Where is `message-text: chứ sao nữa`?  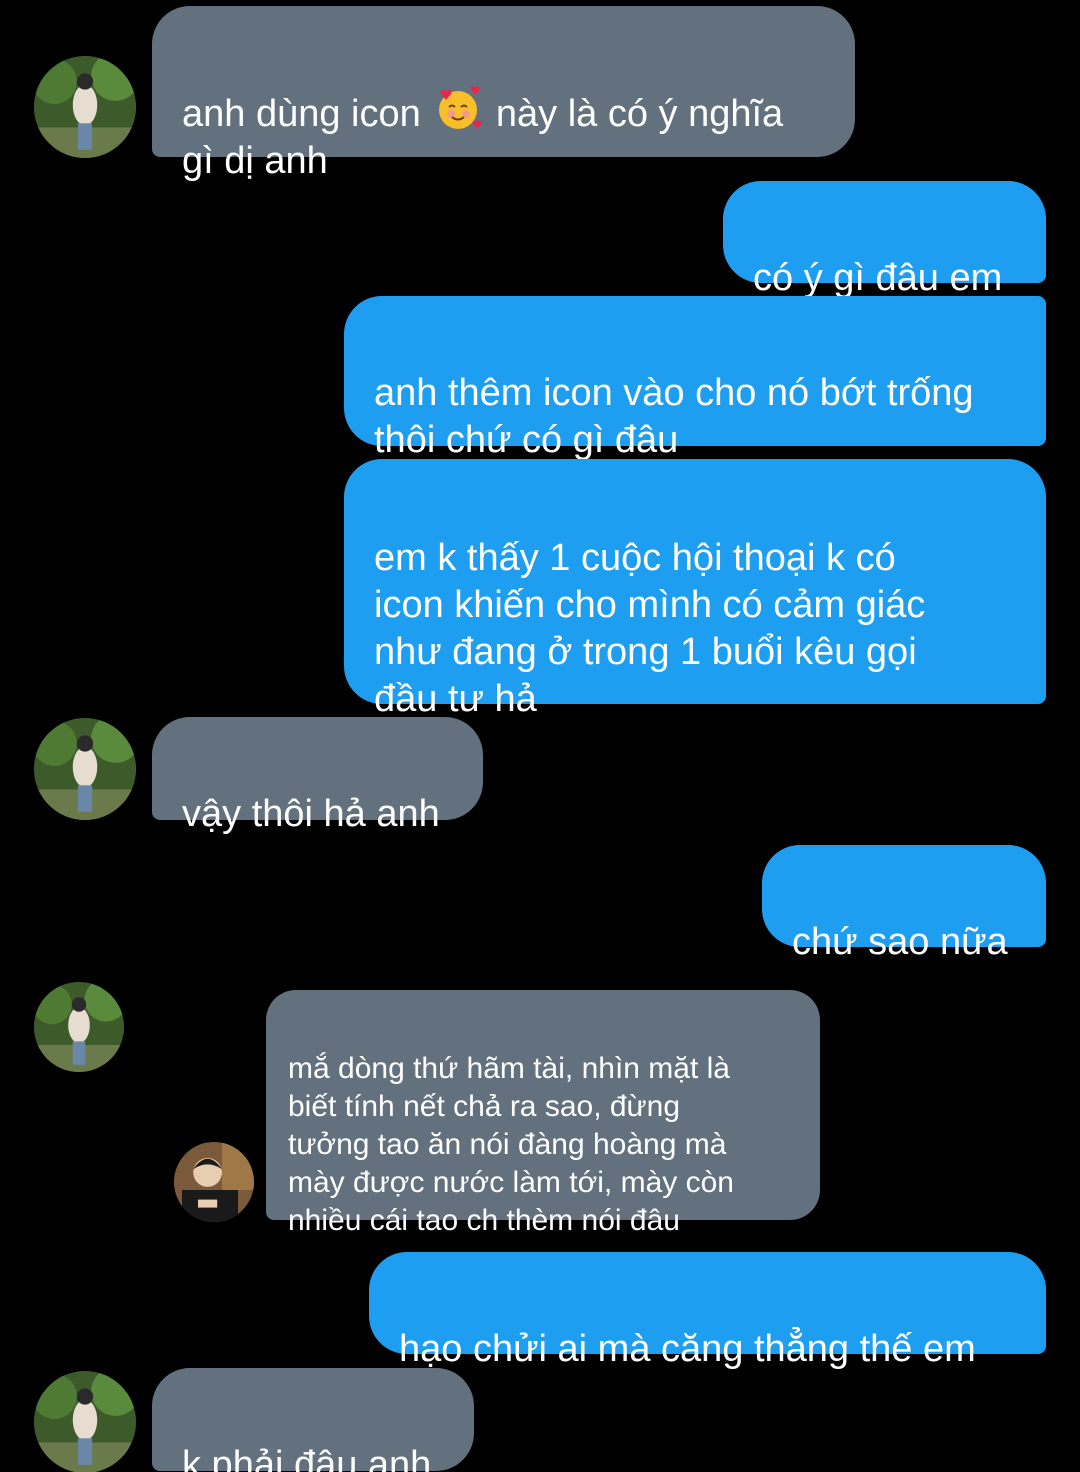 message-text: chứ sao nữa is located at coordinates (900, 942).